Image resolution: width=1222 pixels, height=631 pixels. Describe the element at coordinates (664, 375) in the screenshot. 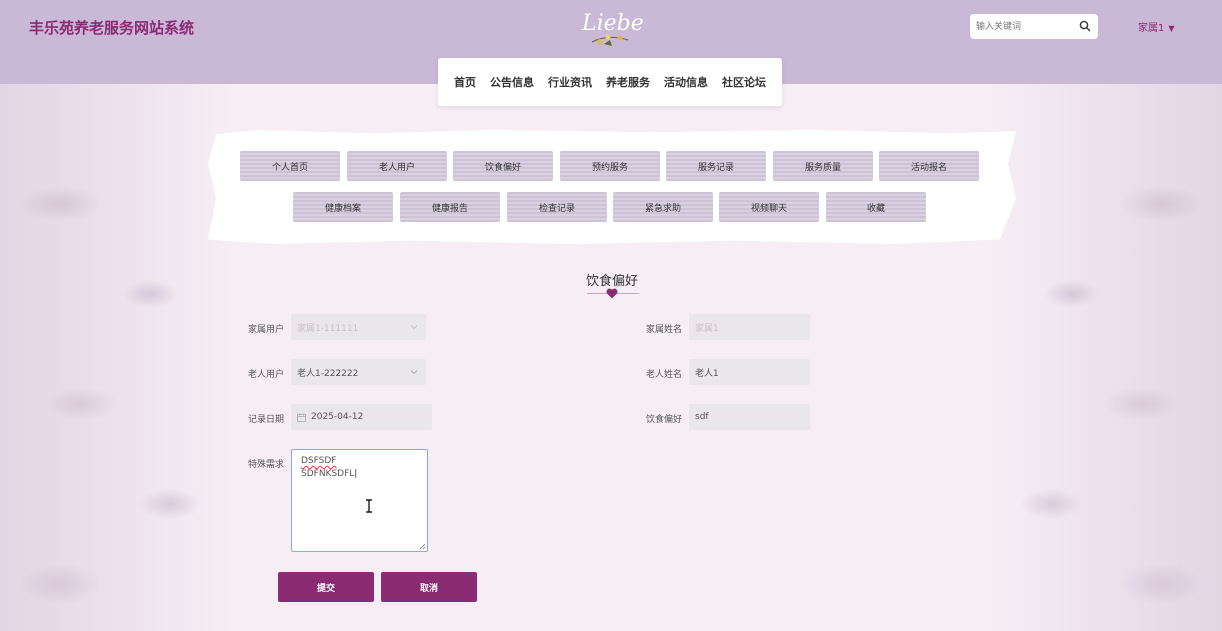

I see `elder-name-label: 老人姓名` at that location.